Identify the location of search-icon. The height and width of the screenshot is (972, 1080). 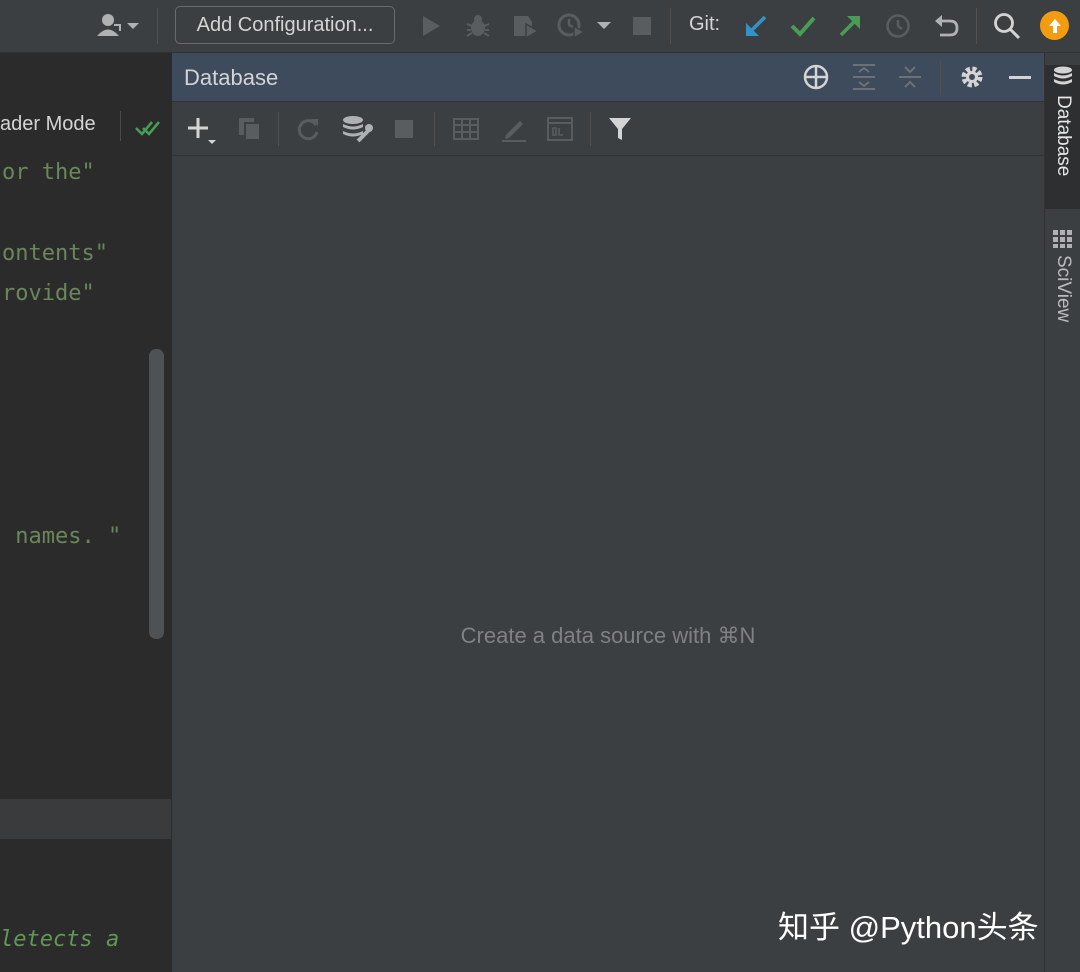
(1007, 26).